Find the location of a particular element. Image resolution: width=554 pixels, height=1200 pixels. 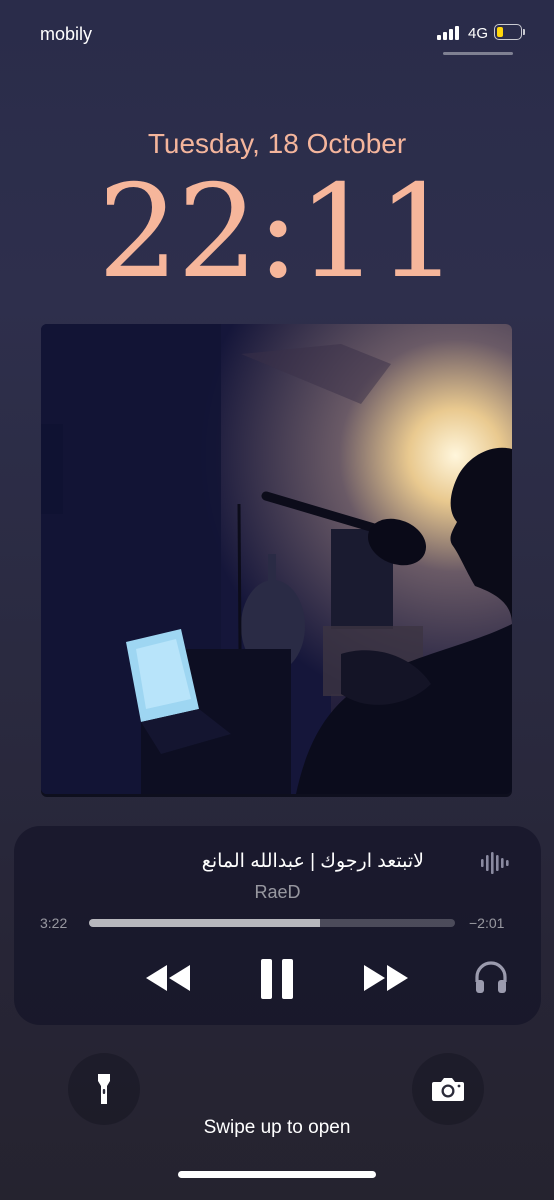

home-indicator is located at coordinates (277, 1174).